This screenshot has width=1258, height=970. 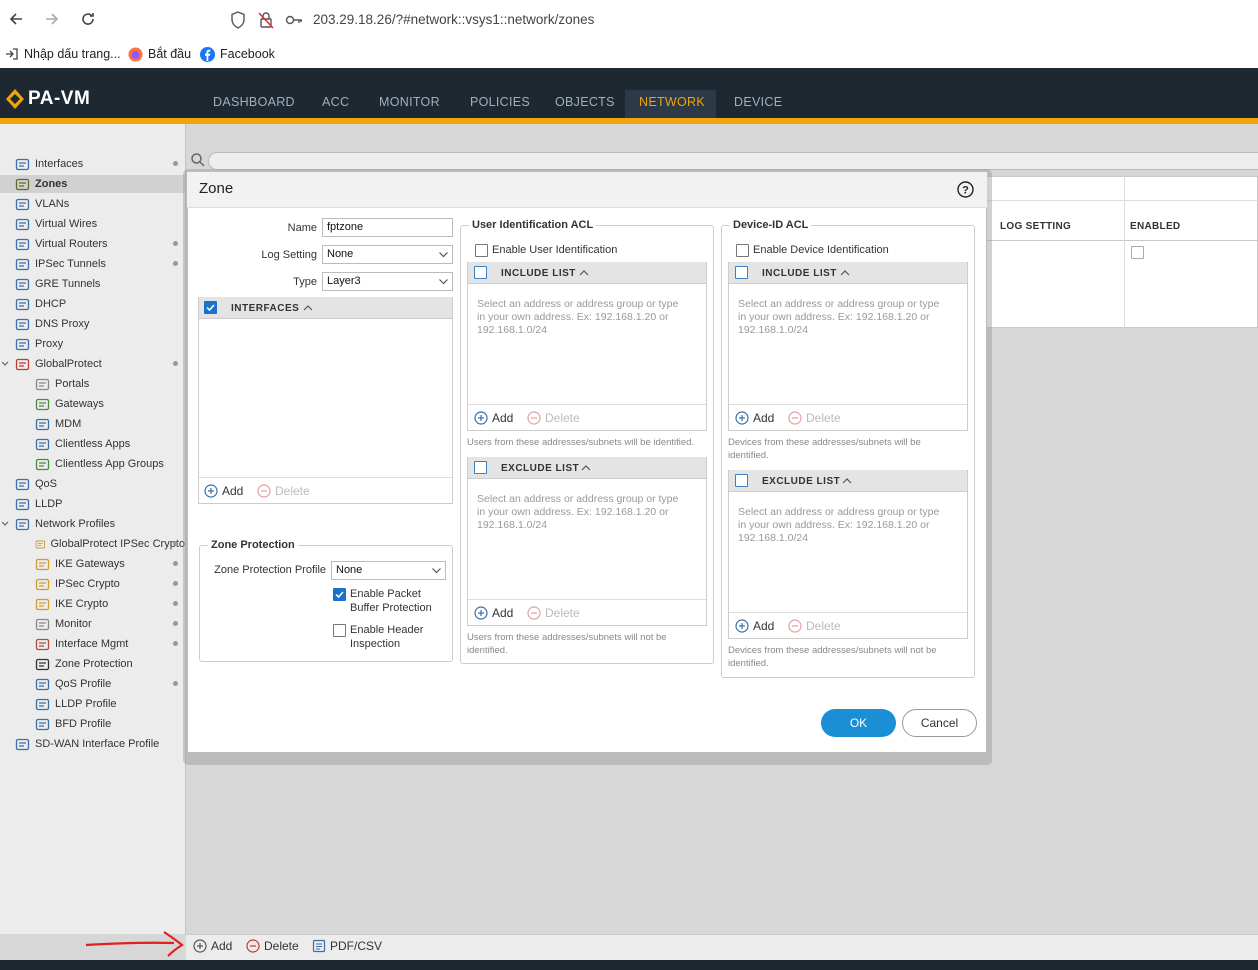 What do you see at coordinates (965, 189) in the screenshot?
I see `help-icon: ?` at bounding box center [965, 189].